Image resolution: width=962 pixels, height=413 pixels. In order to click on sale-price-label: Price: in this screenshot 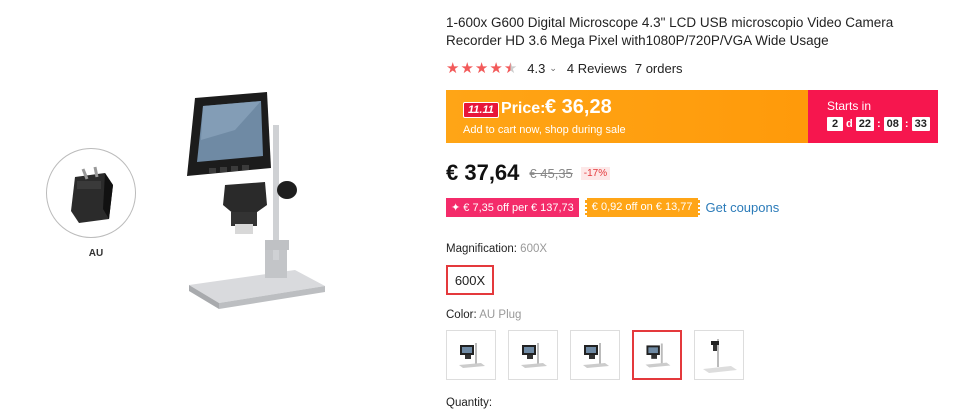, I will do `click(523, 108)`.